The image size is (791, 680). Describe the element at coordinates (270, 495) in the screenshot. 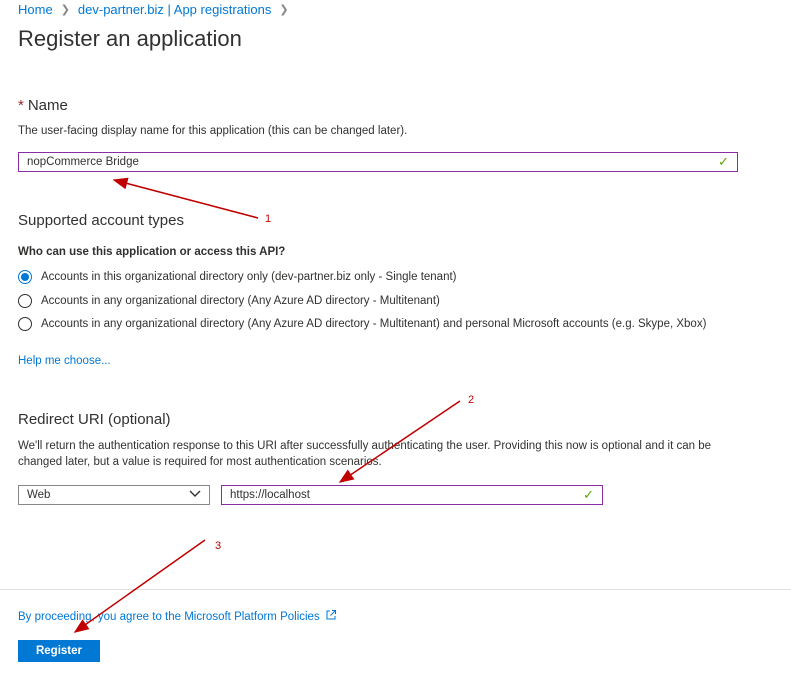

I see `redirect-uri-input-value: https://localhost` at that location.